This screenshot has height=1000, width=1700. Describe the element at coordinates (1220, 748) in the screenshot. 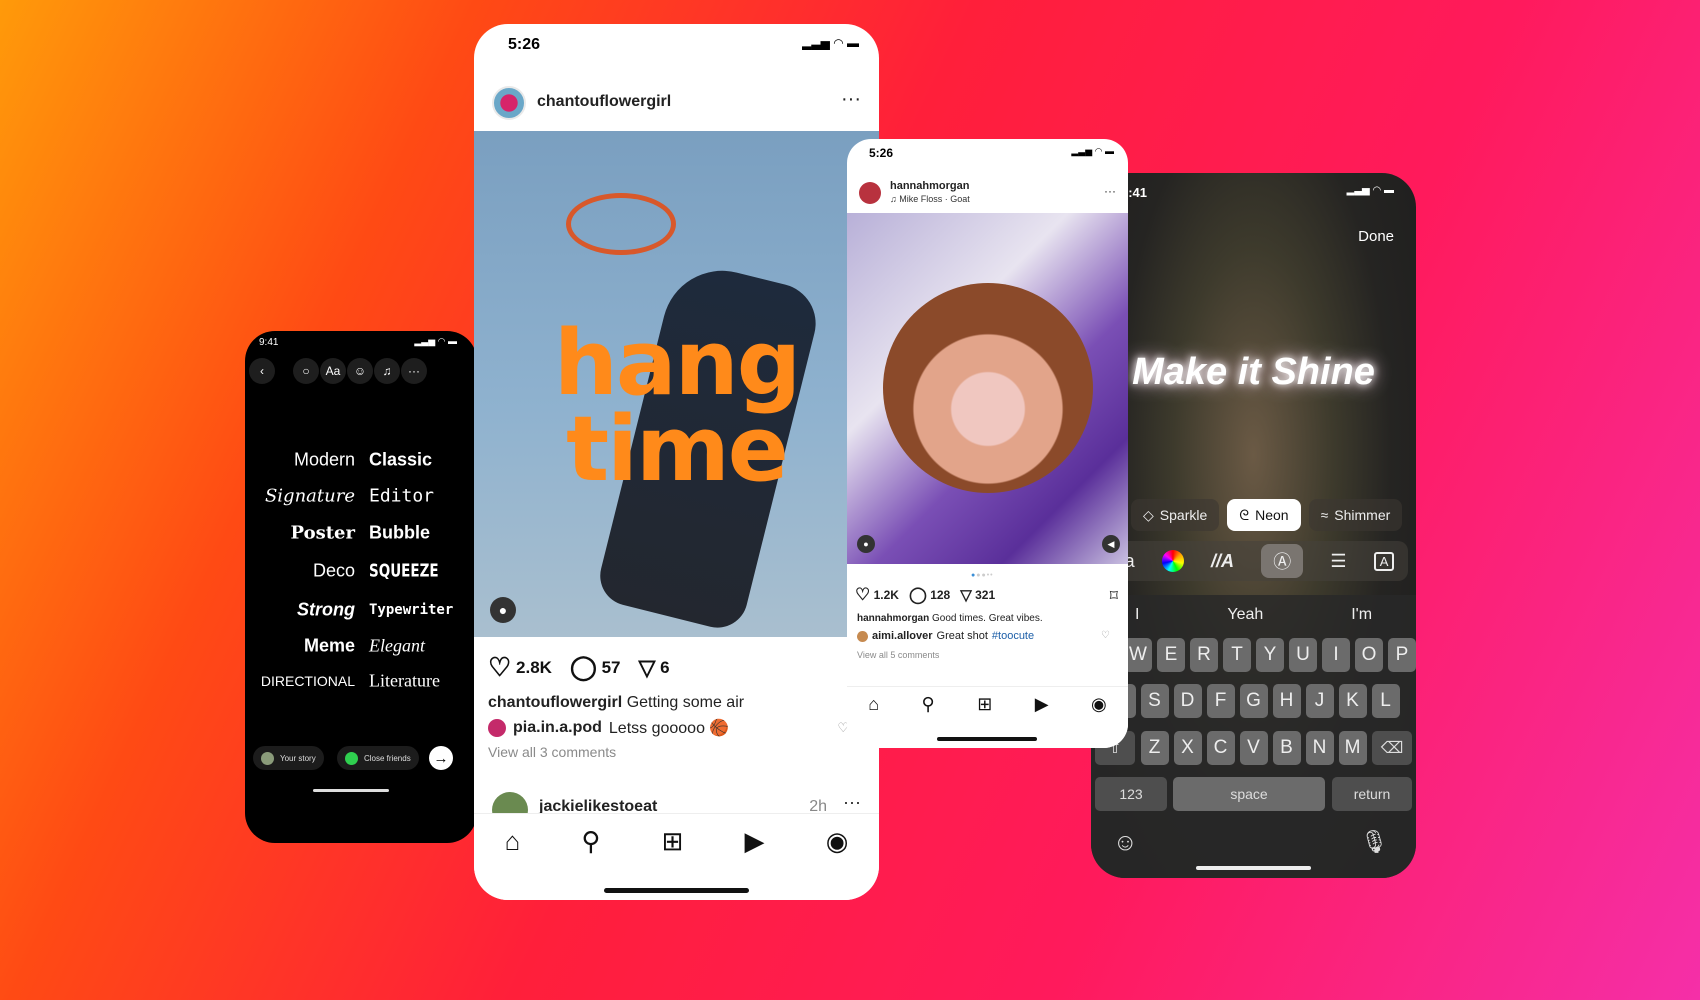

I see `key-c: C` at that location.